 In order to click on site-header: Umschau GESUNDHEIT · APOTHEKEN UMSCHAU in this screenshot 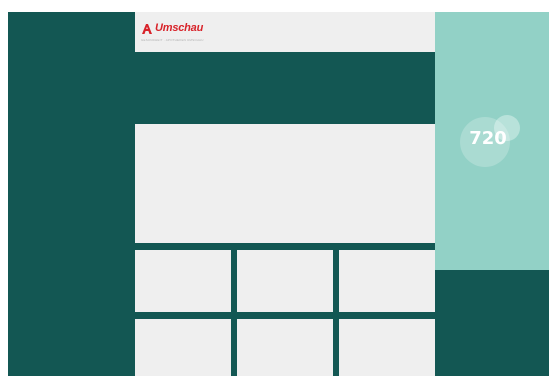, I will do `click(285, 32)`.